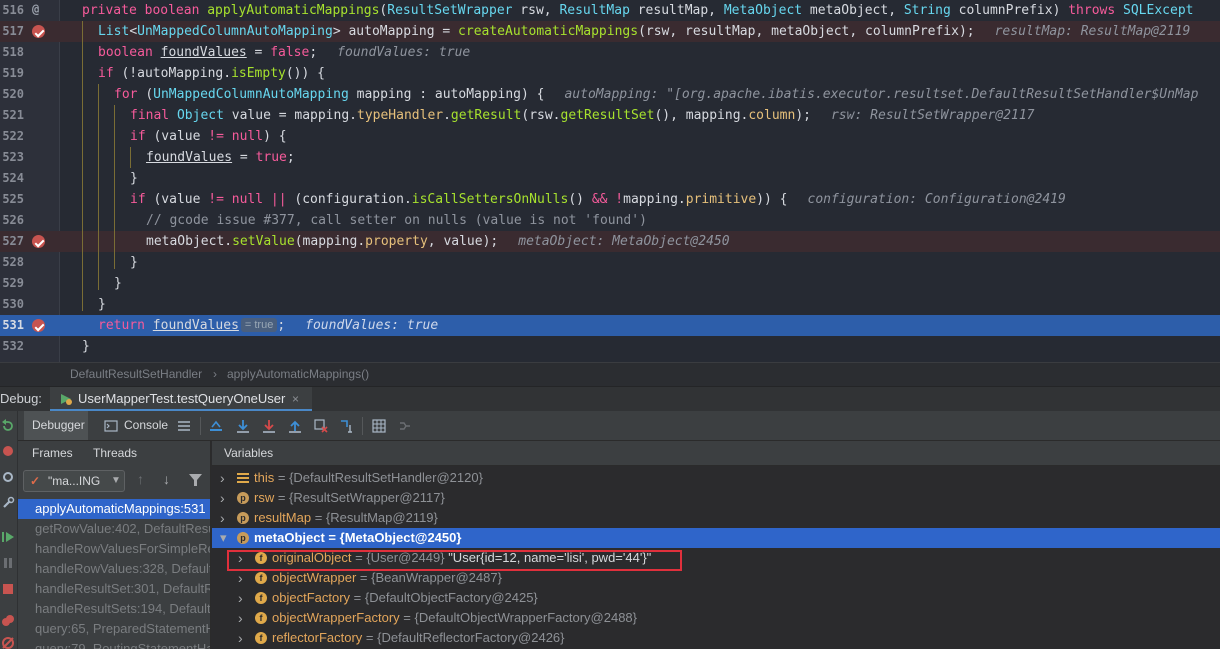  I want to click on line-number: 531, so click(12, 325).